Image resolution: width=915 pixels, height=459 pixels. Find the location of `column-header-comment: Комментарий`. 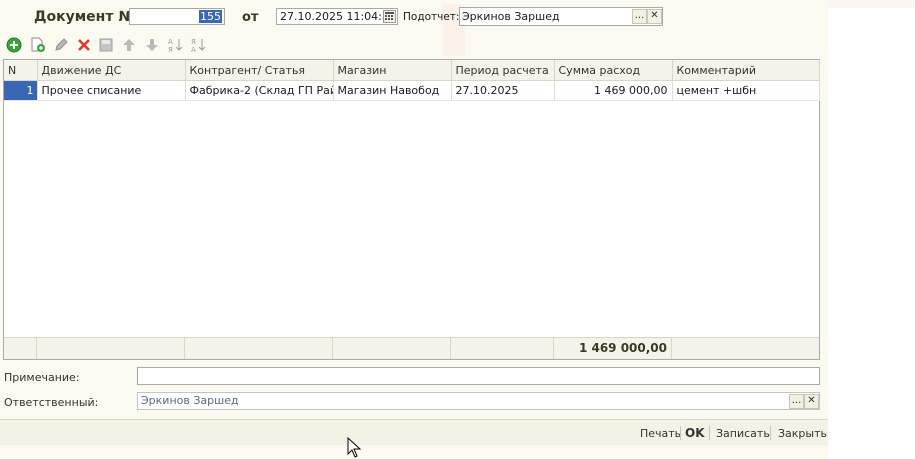

column-header-comment: Комментарий is located at coordinates (746, 70).